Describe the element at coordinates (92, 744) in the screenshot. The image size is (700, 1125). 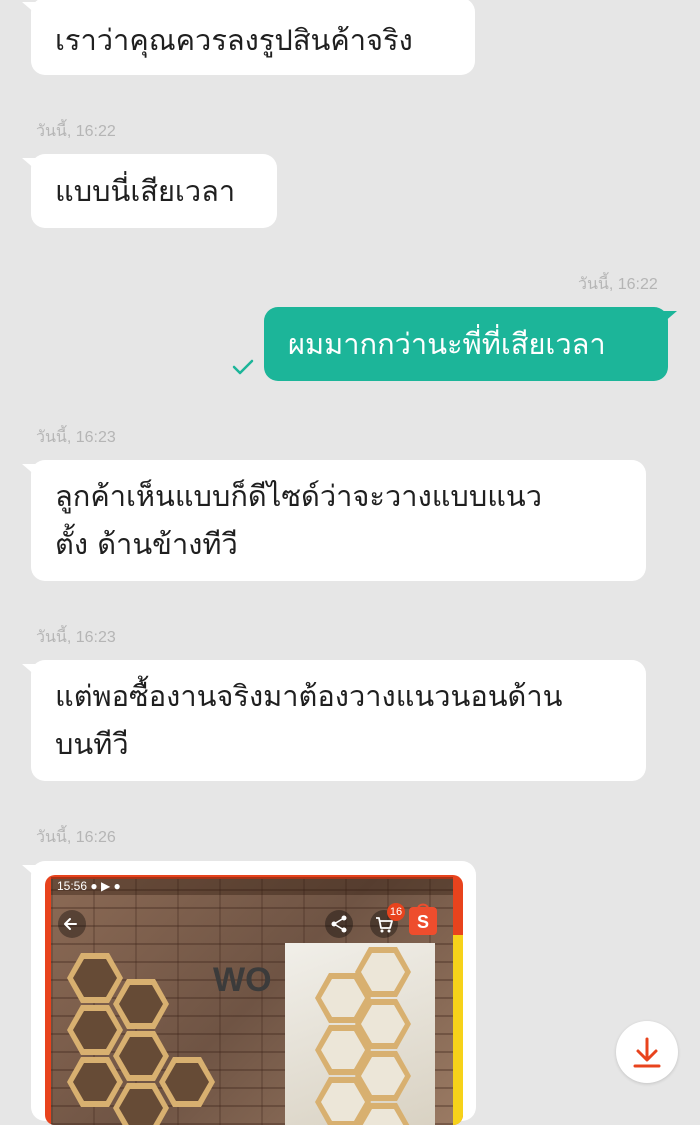
I see `message-text-line: บนทีวี` at that location.